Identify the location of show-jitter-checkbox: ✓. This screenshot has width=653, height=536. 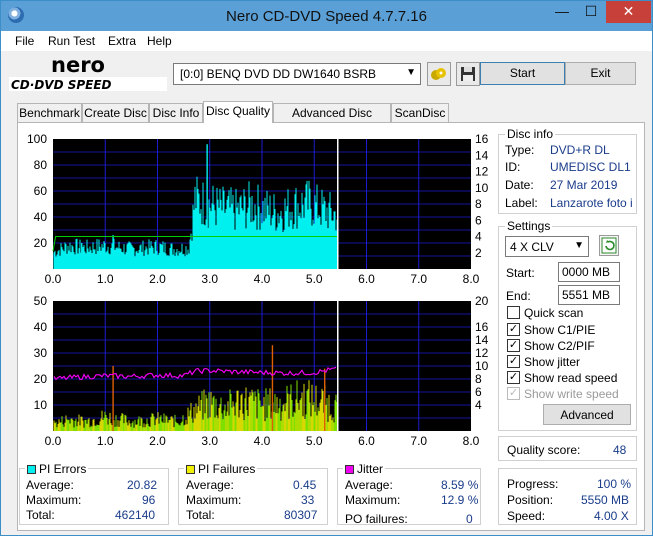
(513, 361).